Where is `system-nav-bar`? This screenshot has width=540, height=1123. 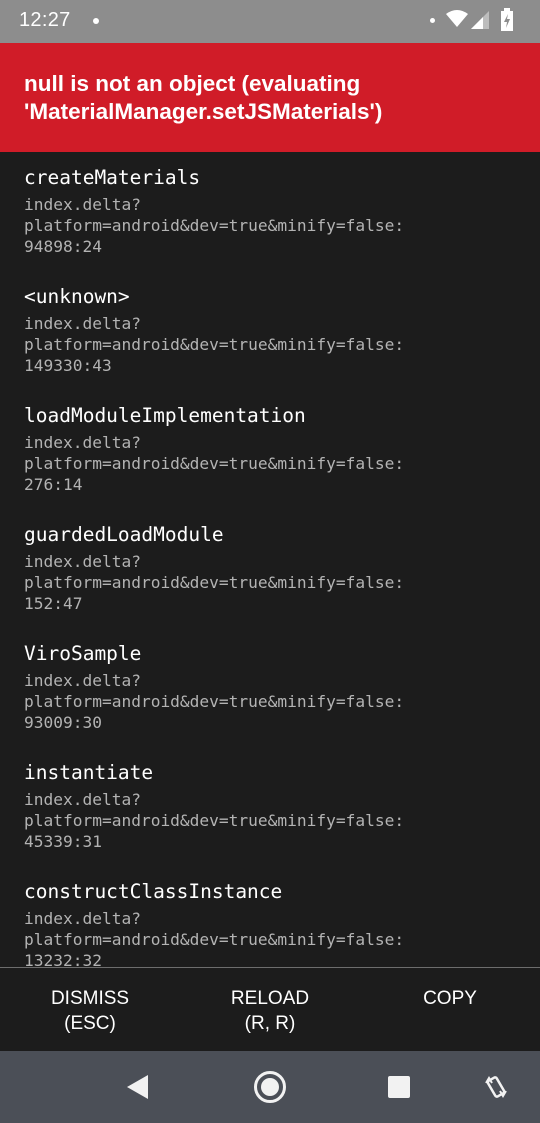 system-nav-bar is located at coordinates (270, 1087).